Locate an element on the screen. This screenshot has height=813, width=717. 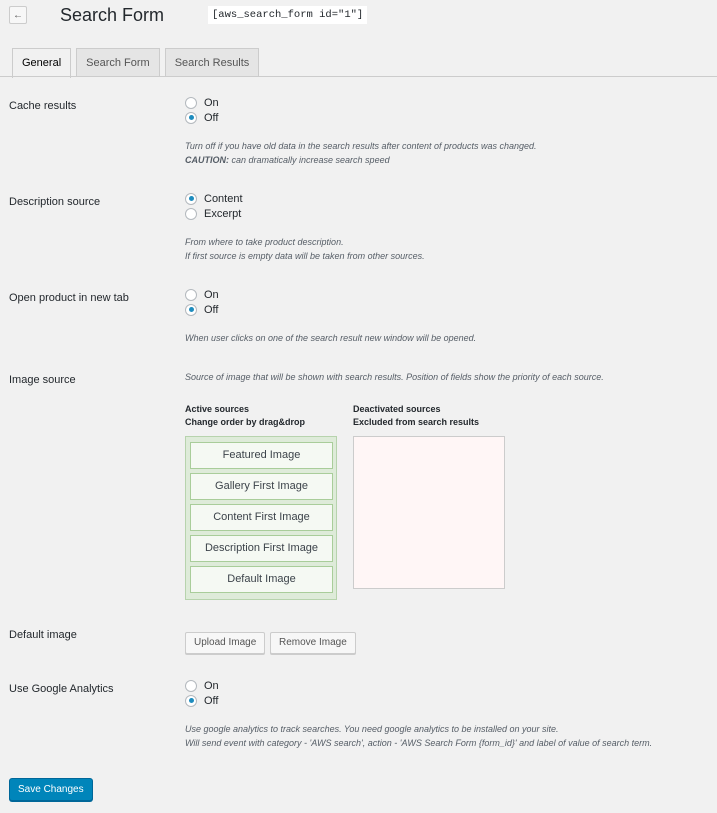
new-tab-off-radio is located at coordinates (191, 309).